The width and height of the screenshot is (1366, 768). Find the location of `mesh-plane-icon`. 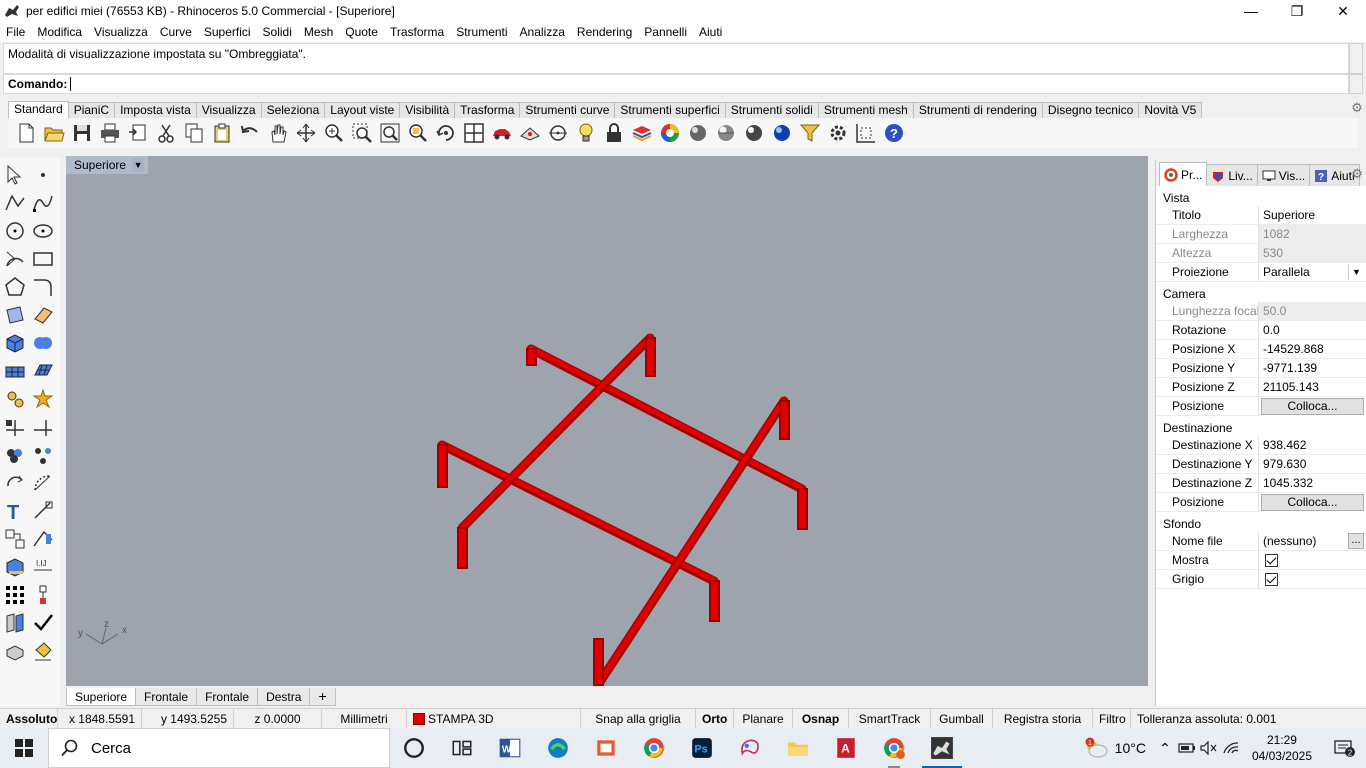

mesh-plane-icon is located at coordinates (43, 371).